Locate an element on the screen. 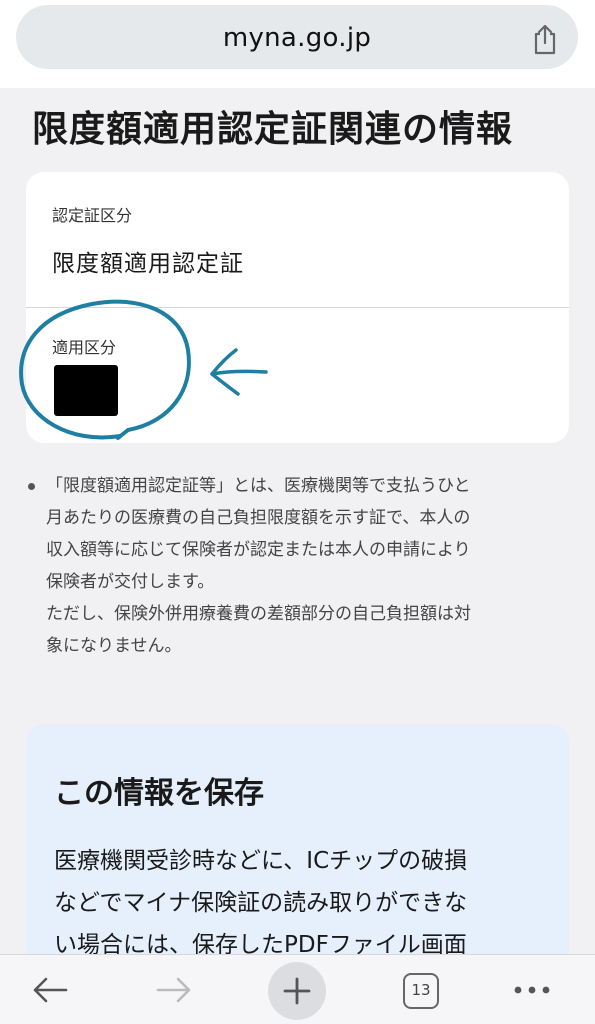 Image resolution: width=595 pixels, height=1024 pixels. redacted-value is located at coordinates (86, 390).